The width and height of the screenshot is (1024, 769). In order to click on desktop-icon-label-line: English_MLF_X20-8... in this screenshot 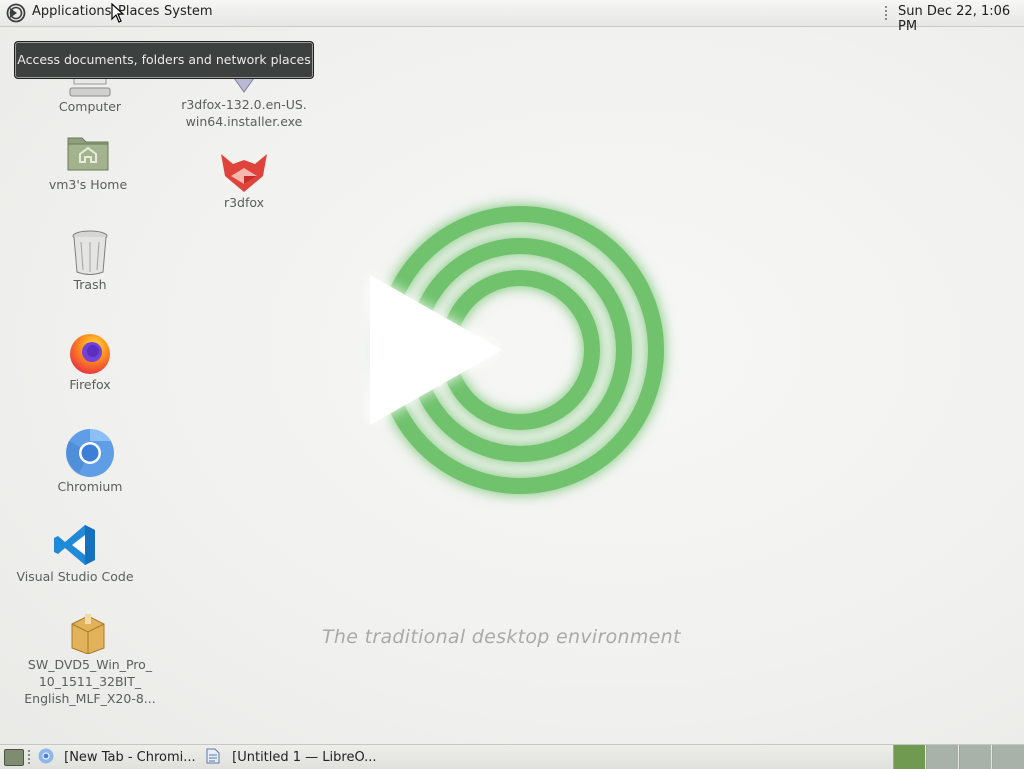, I will do `click(90, 698)`.